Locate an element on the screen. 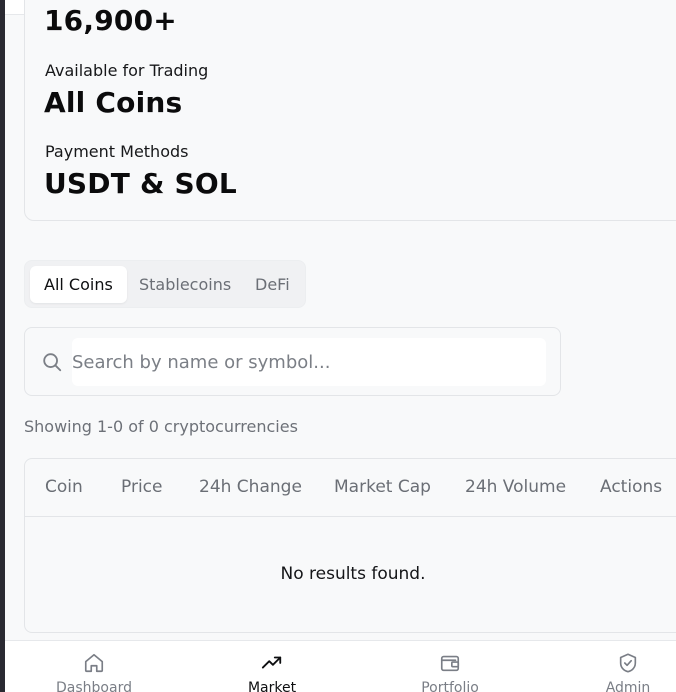 The image size is (676, 692). stat-available-value: All Coins is located at coordinates (113, 102).